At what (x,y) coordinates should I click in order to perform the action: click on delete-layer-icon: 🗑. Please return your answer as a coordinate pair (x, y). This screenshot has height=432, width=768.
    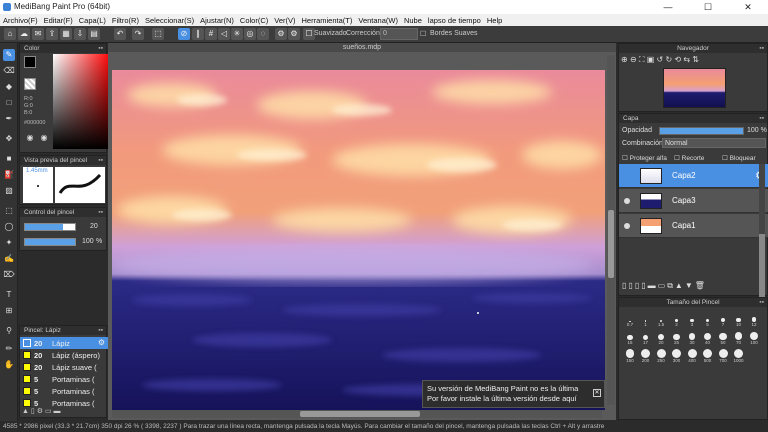
    Looking at the image, I should click on (701, 285).